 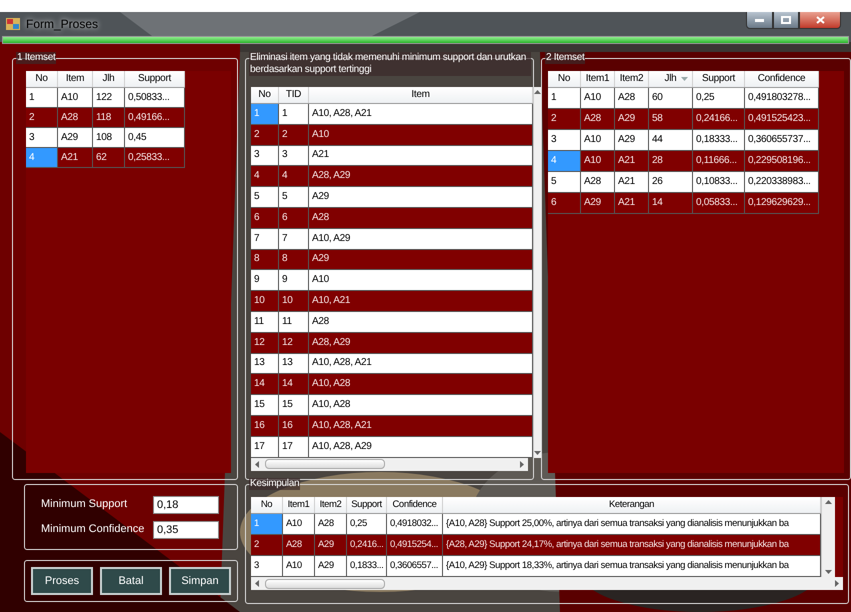 What do you see at coordinates (294, 197) in the screenshot?
I see `table-cell: 5` at bounding box center [294, 197].